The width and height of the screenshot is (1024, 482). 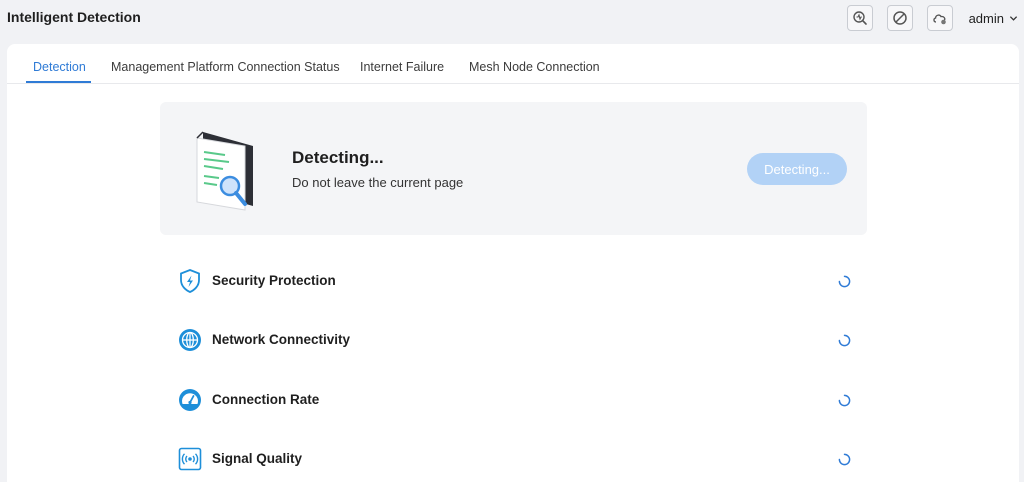 I want to click on user-menu: admin, so click(x=993, y=18).